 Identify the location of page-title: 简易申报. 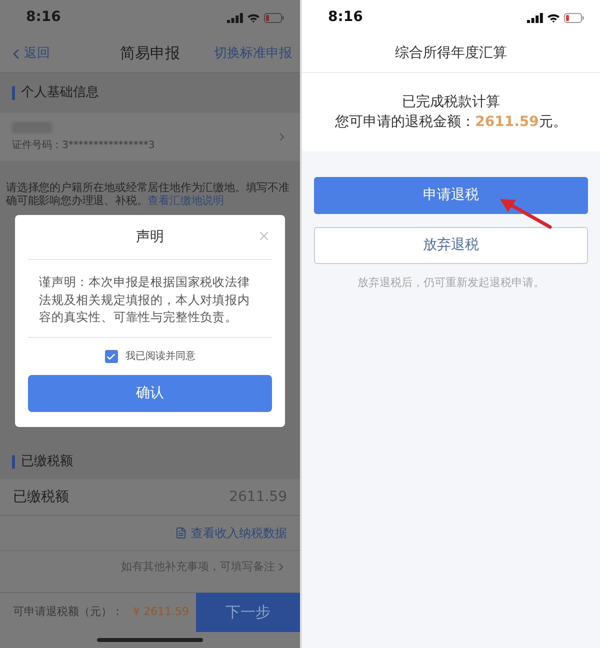
(150, 53).